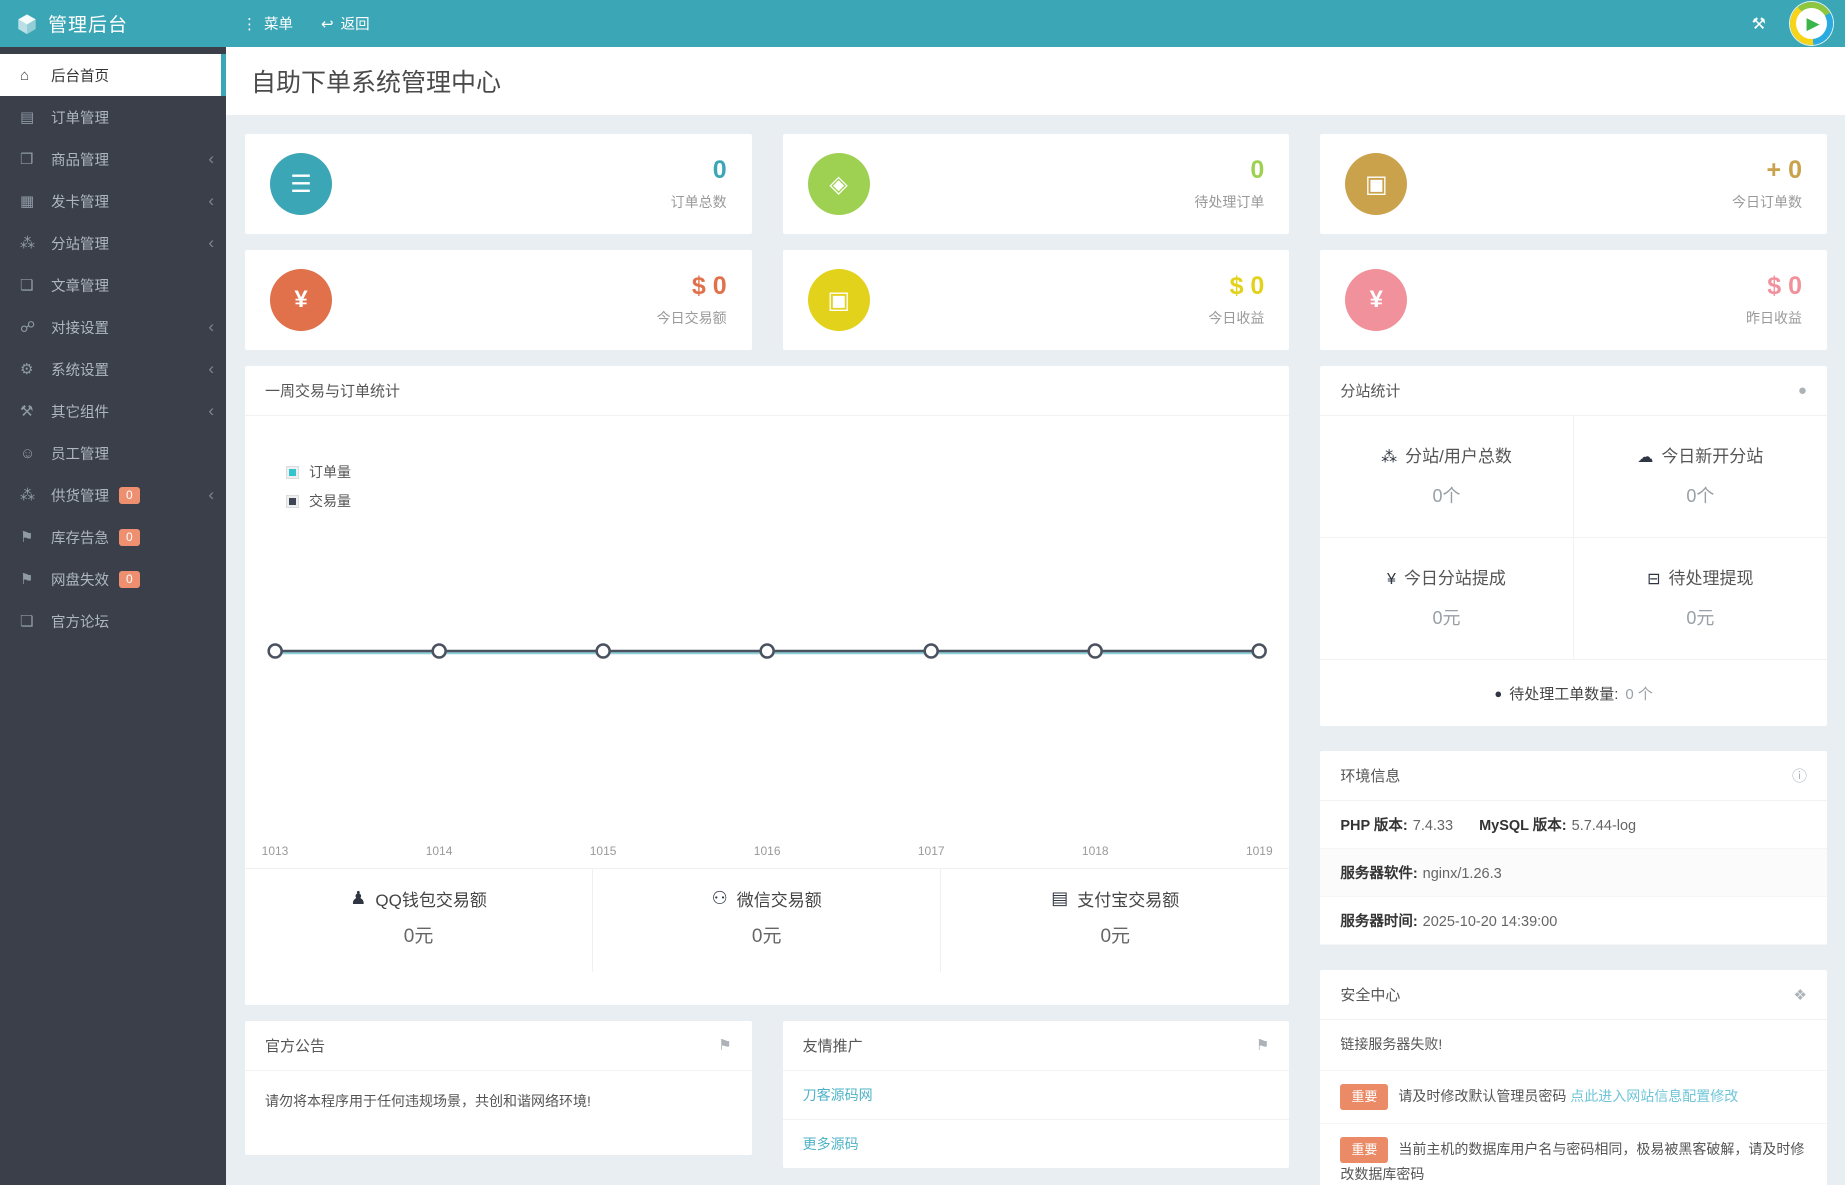 Image resolution: width=1845 pixels, height=1185 pixels. Describe the element at coordinates (419, 920) in the screenshot. I see `gateway-qq-wallet: ♟ QQ钱包交易额 0元` at that location.